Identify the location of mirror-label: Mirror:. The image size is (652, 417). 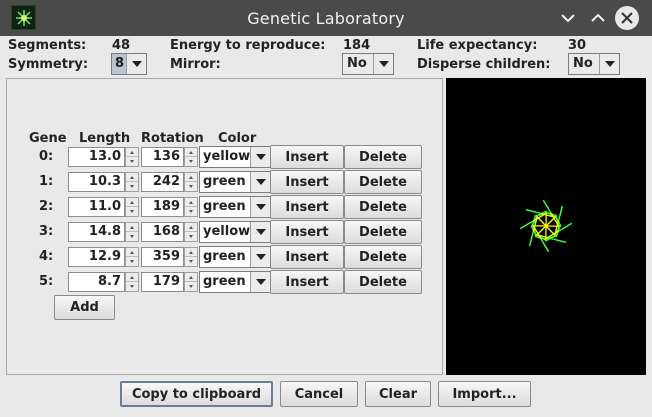
(195, 64).